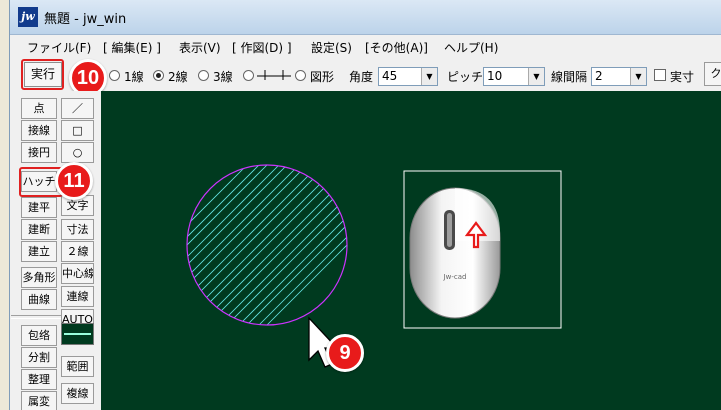 The width and height of the screenshot is (721, 410). I want to click on tool-dimension: 寸法, so click(77, 229).